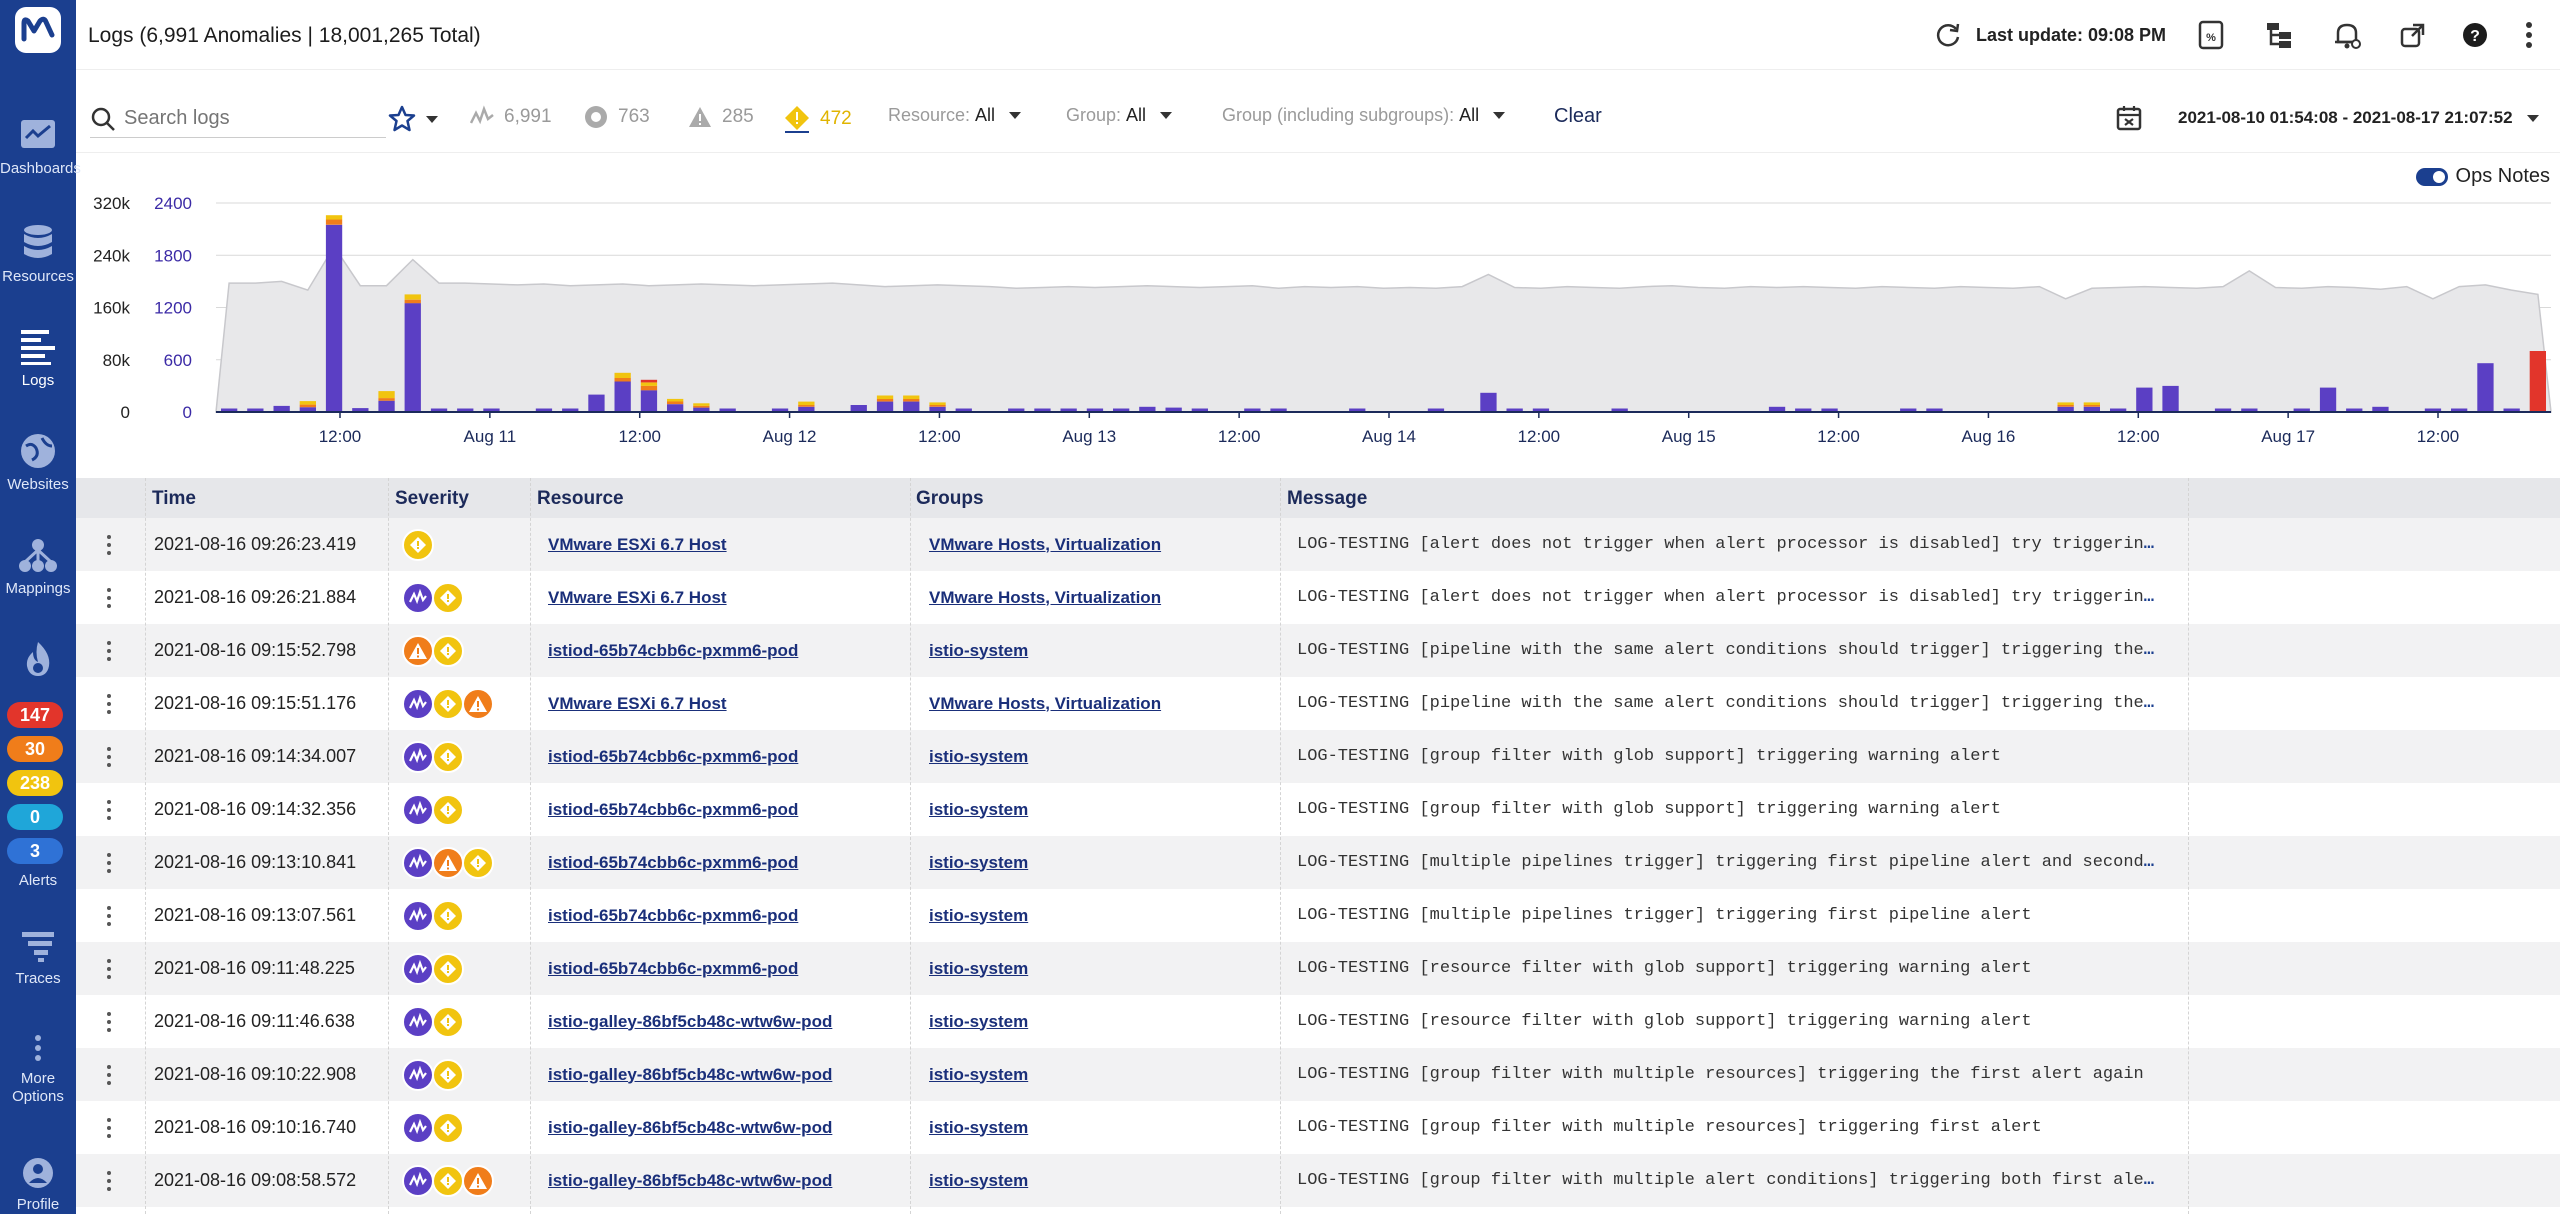 Image resolution: width=2560 pixels, height=1214 pixels. Describe the element at coordinates (580, 499) in the screenshot. I see `column-header-resource: Resource` at that location.